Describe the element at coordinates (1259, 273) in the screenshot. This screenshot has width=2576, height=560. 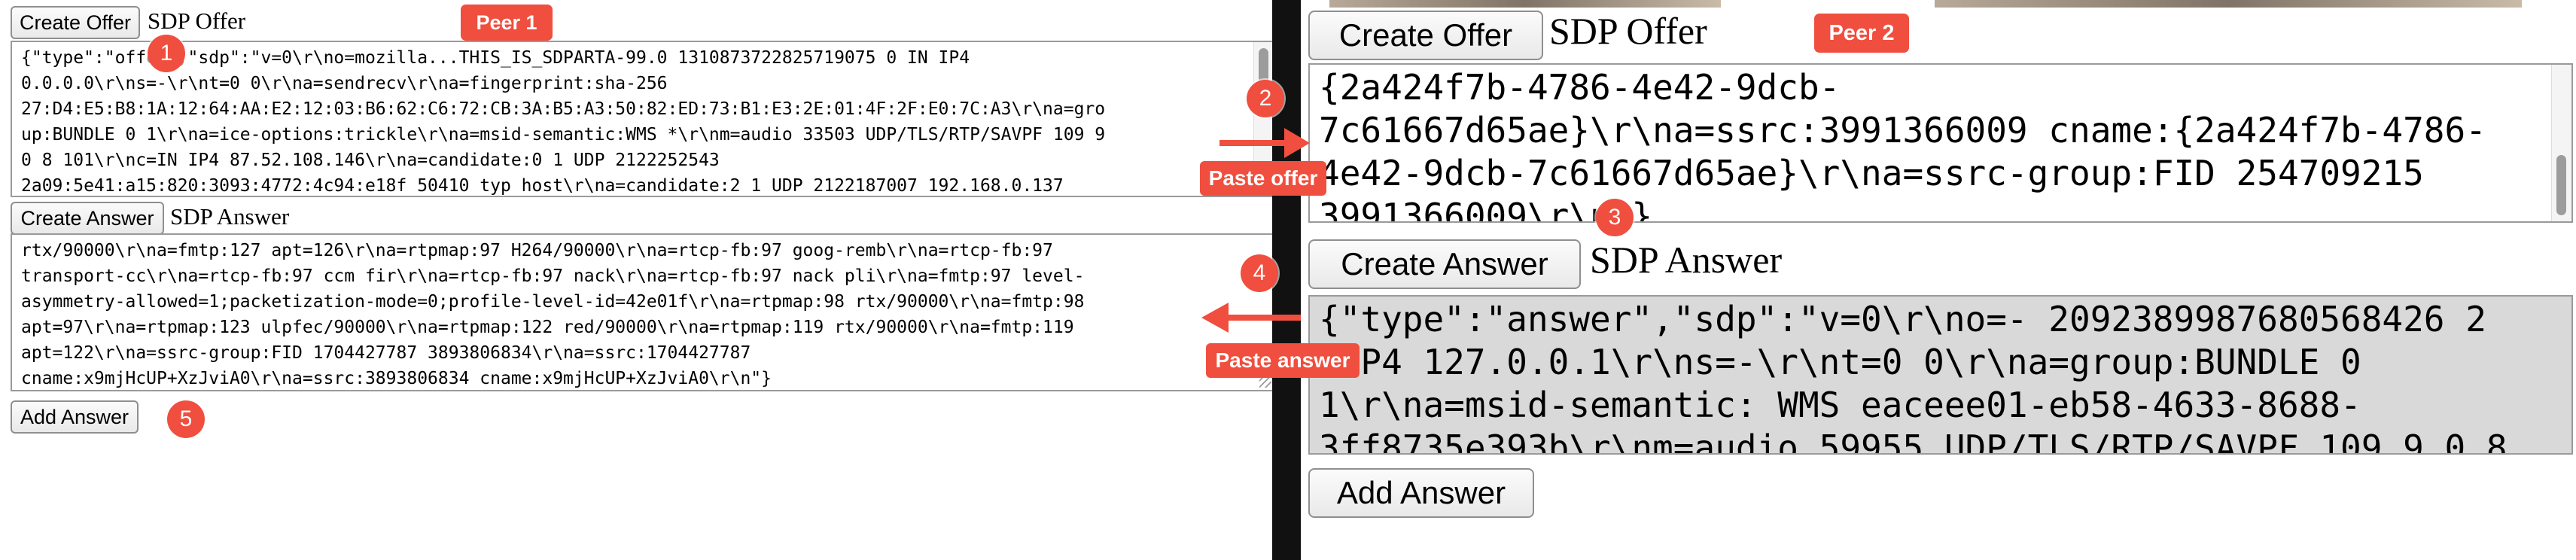
I see `step-4-marker: 4` at that location.